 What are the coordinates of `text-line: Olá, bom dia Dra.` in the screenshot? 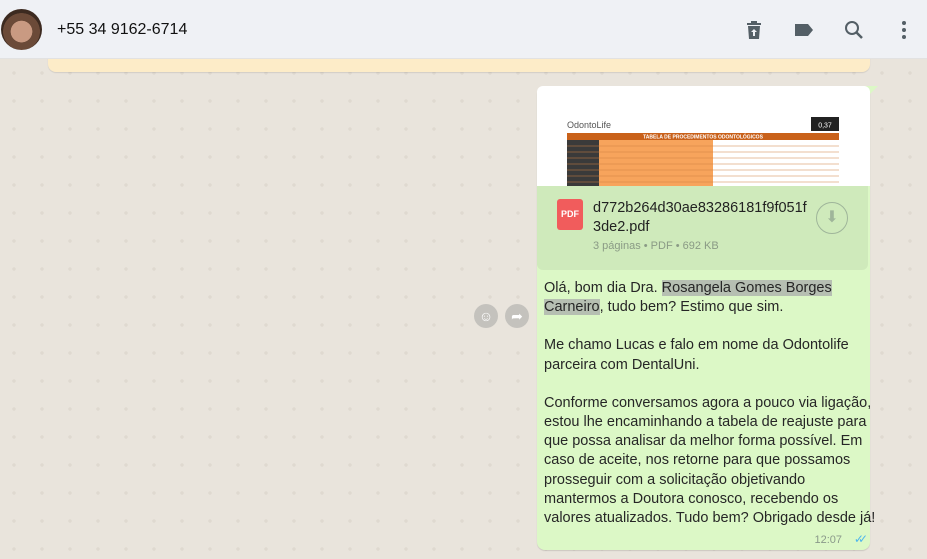 It's located at (603, 288).